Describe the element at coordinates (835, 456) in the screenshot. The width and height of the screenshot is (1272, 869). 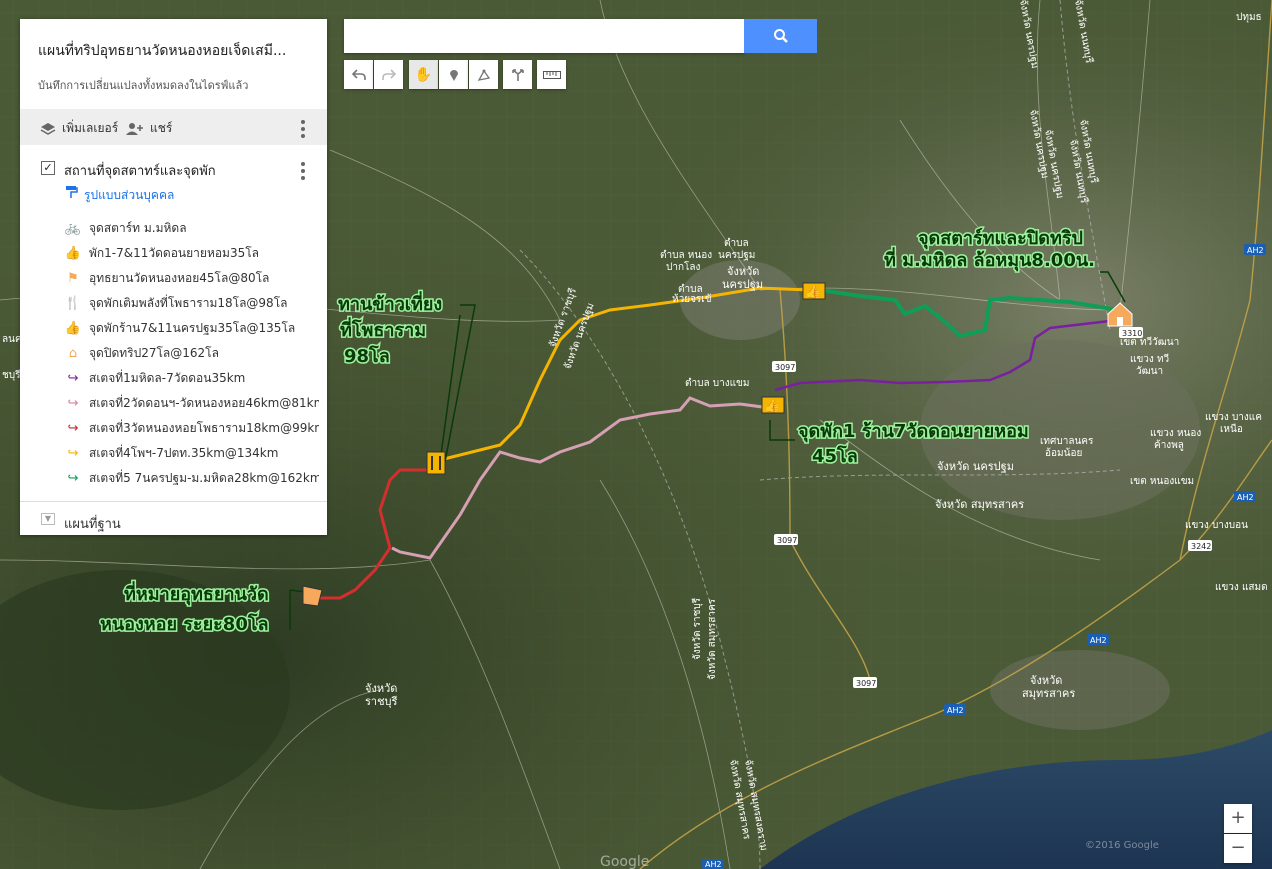
I see `annotation-stop1-line2: 45โล` at that location.